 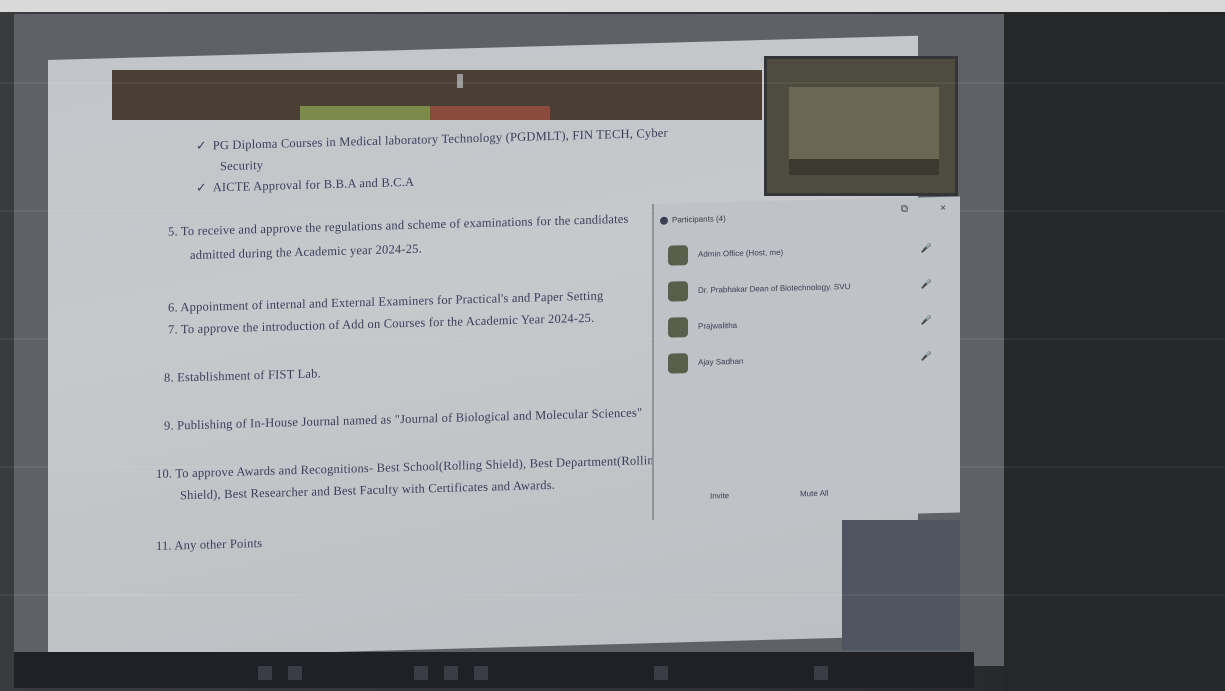 What do you see at coordinates (664, 220) in the screenshot?
I see `app-logo-icon` at bounding box center [664, 220].